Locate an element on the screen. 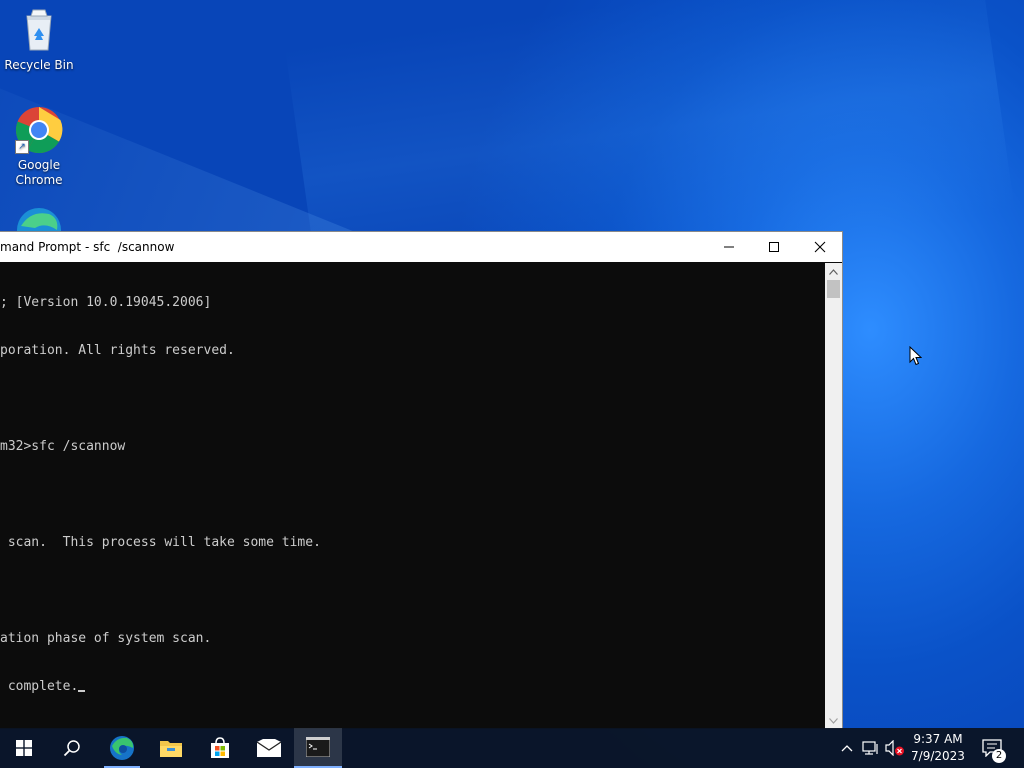 Image resolution: width=1024 pixels, height=768 pixels. minimize-button is located at coordinates (729, 247).